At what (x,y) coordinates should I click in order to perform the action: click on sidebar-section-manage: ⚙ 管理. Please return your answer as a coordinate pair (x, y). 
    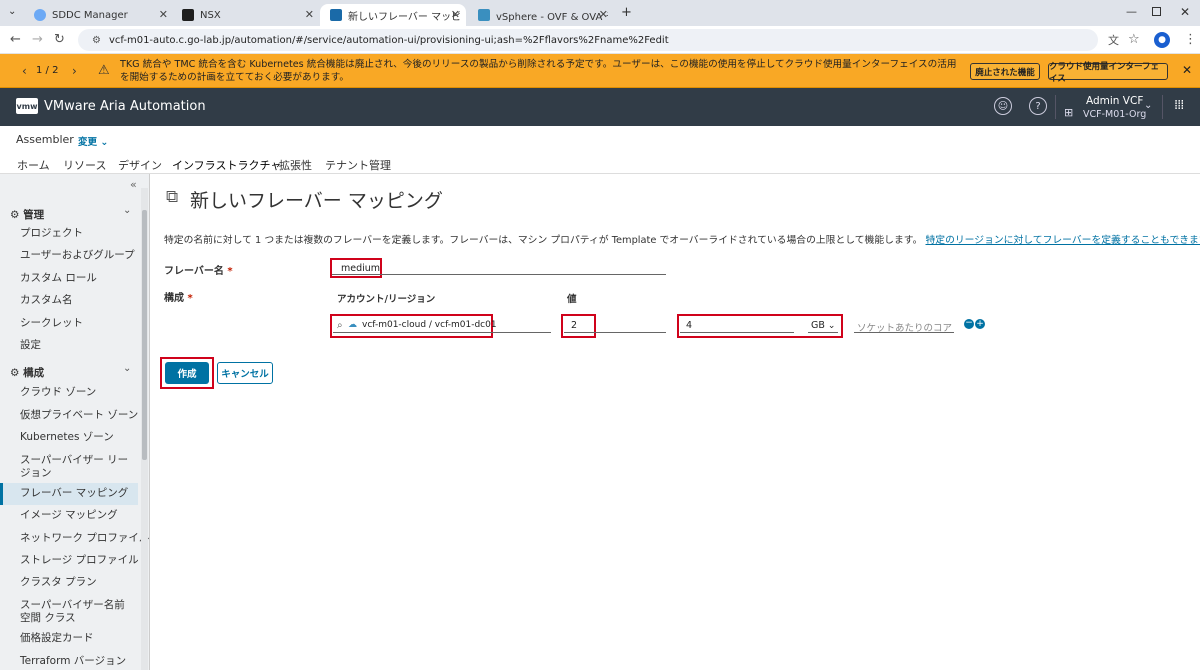
    Looking at the image, I should click on (27, 214).